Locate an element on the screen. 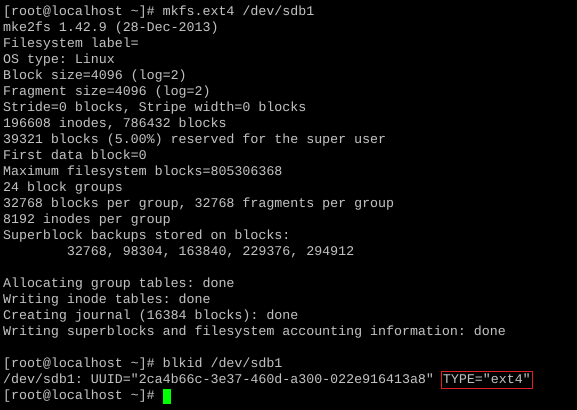 The width and height of the screenshot is (577, 410). terminal-line: Creating journal (16384 blocks): done is located at coordinates (150, 316).